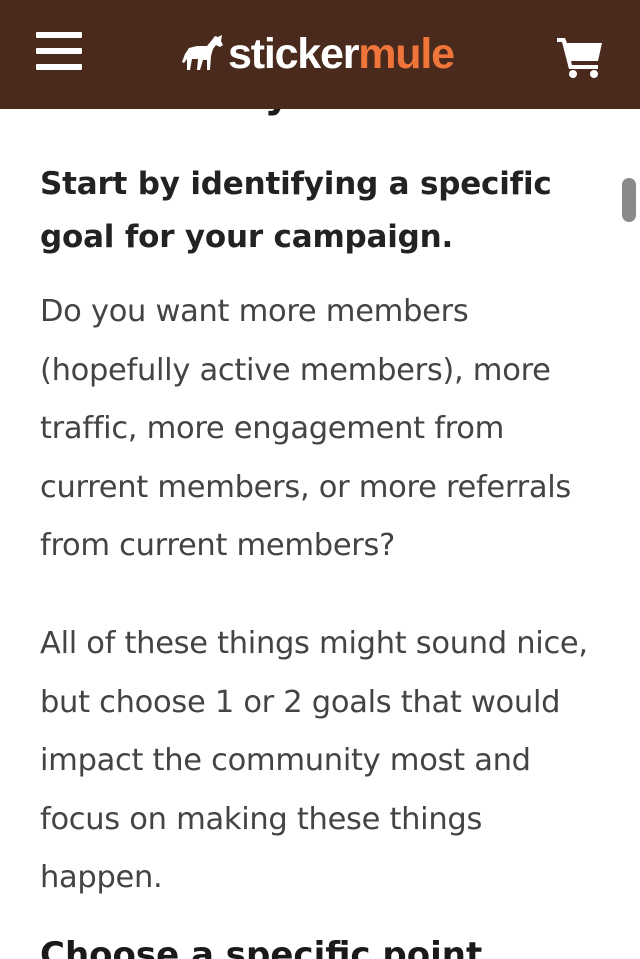  What do you see at coordinates (629, 200) in the screenshot?
I see `scrollbar-thumb` at bounding box center [629, 200].